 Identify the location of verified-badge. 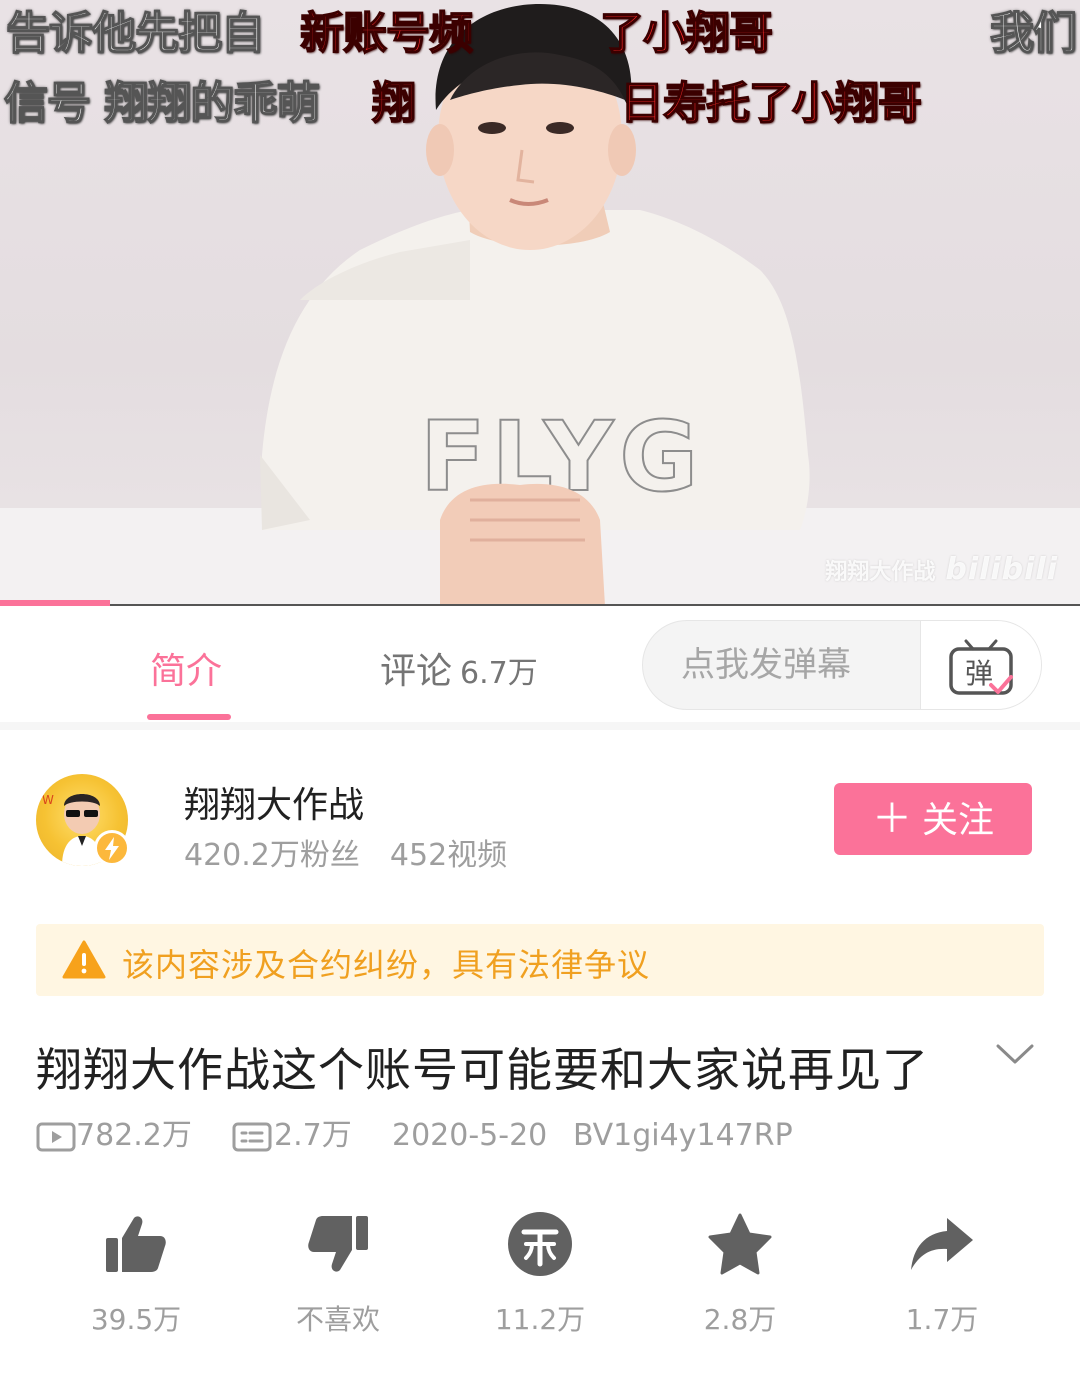
(112, 848).